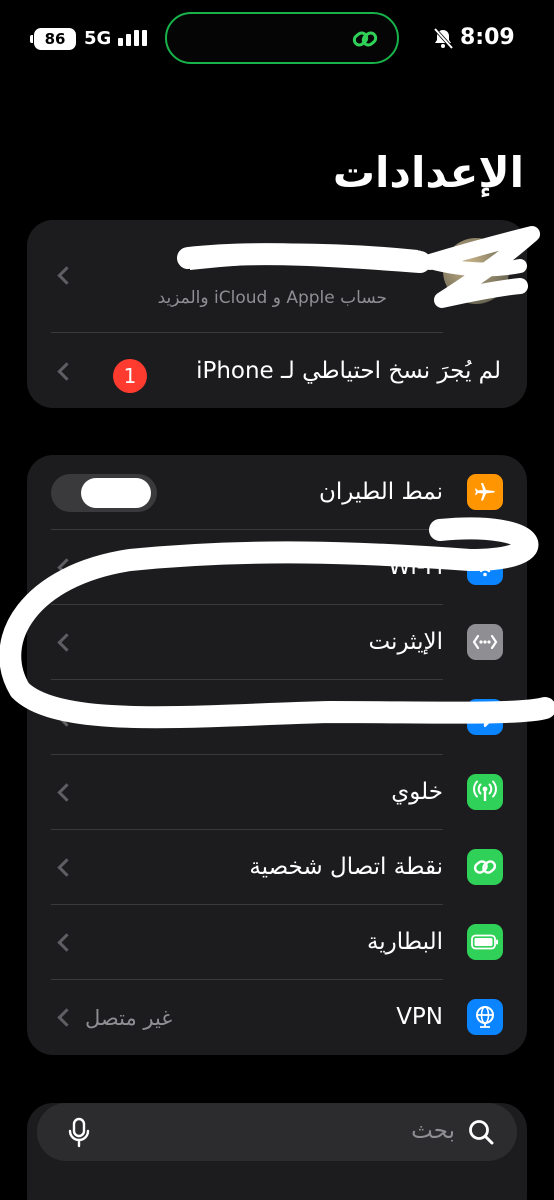 The width and height of the screenshot is (554, 1200). I want to click on vpn-globe-icon, so click(485, 1017).